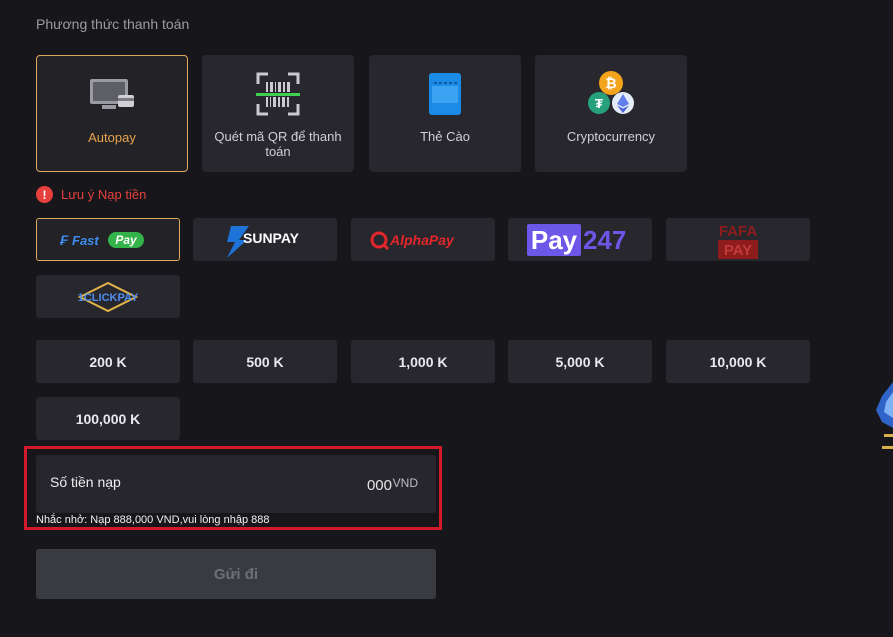 Image resolution: width=893 pixels, height=637 pixels. I want to click on svg-text: AlphaPay, so click(422, 240).